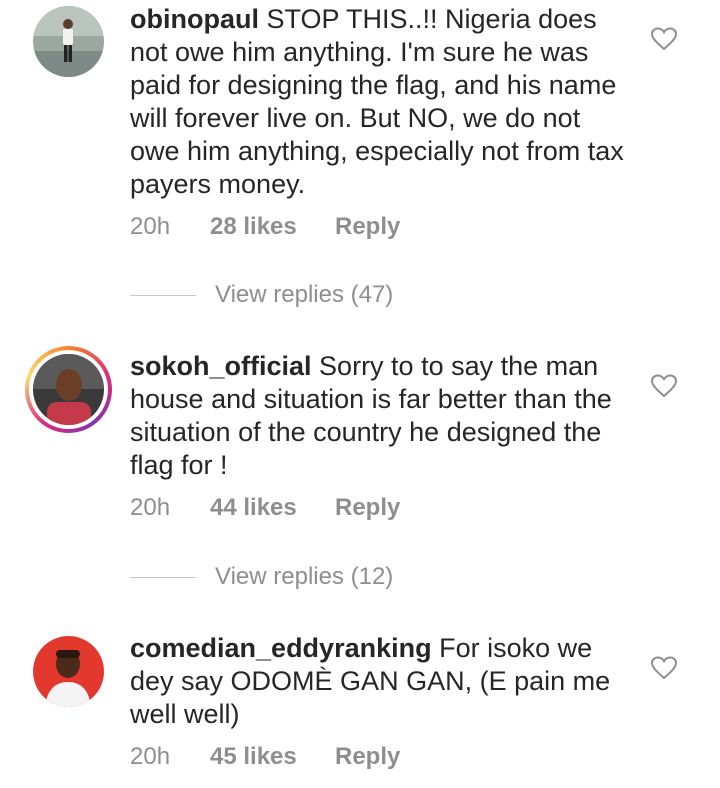  I want to click on comment-meta: 20h 44 likes Reply, so click(265, 508).